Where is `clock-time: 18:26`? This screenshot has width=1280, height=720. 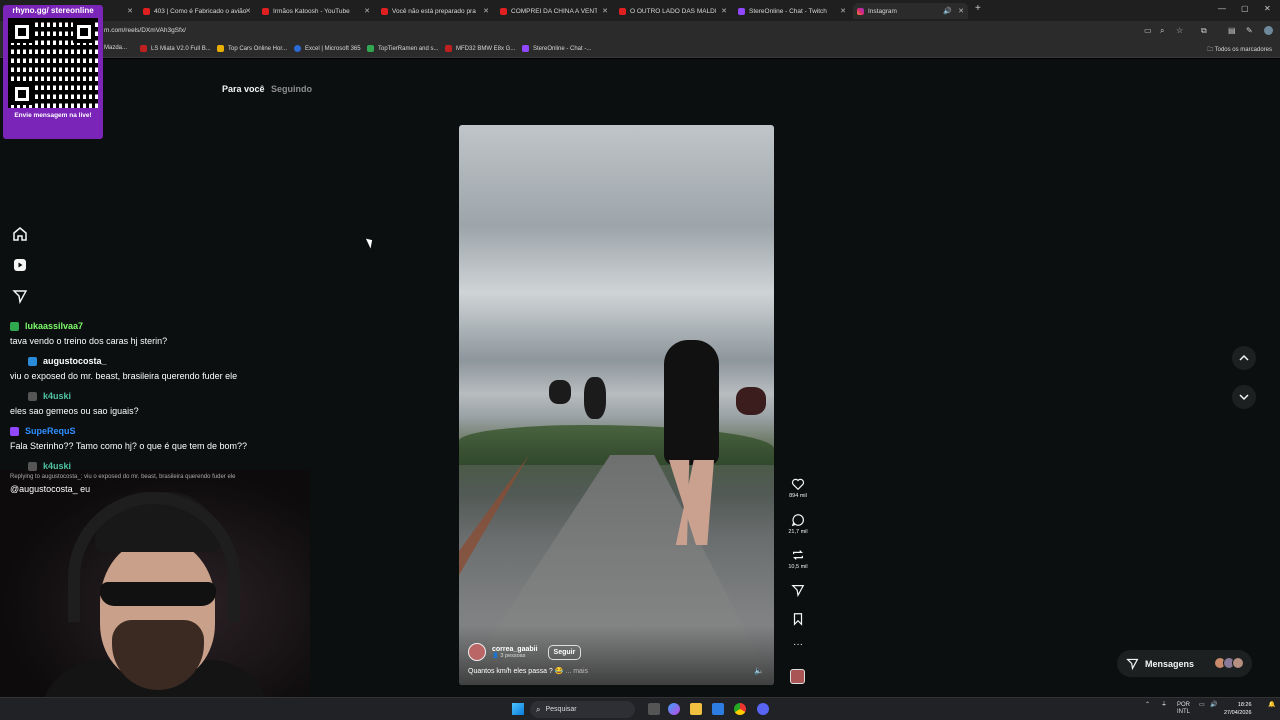 clock-time: 18:26 is located at coordinates (1244, 705).